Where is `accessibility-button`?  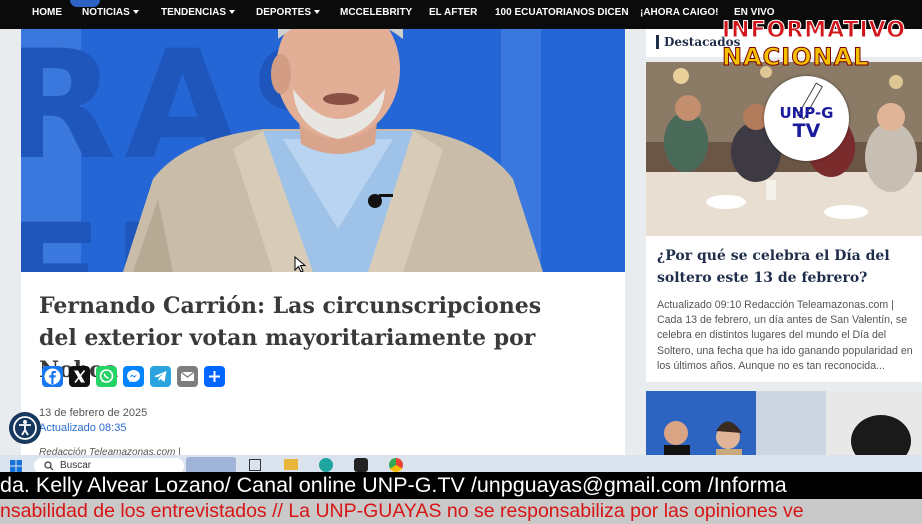
accessibility-button is located at coordinates (25, 428).